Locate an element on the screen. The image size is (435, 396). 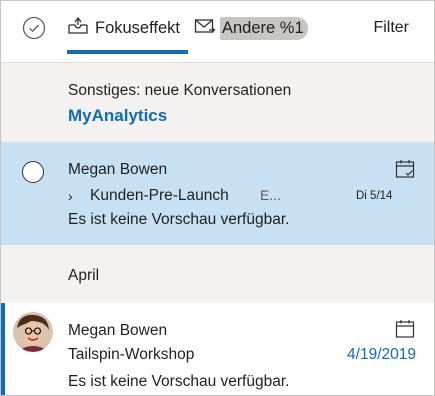
unread-indicator-bar is located at coordinates (3, 349).